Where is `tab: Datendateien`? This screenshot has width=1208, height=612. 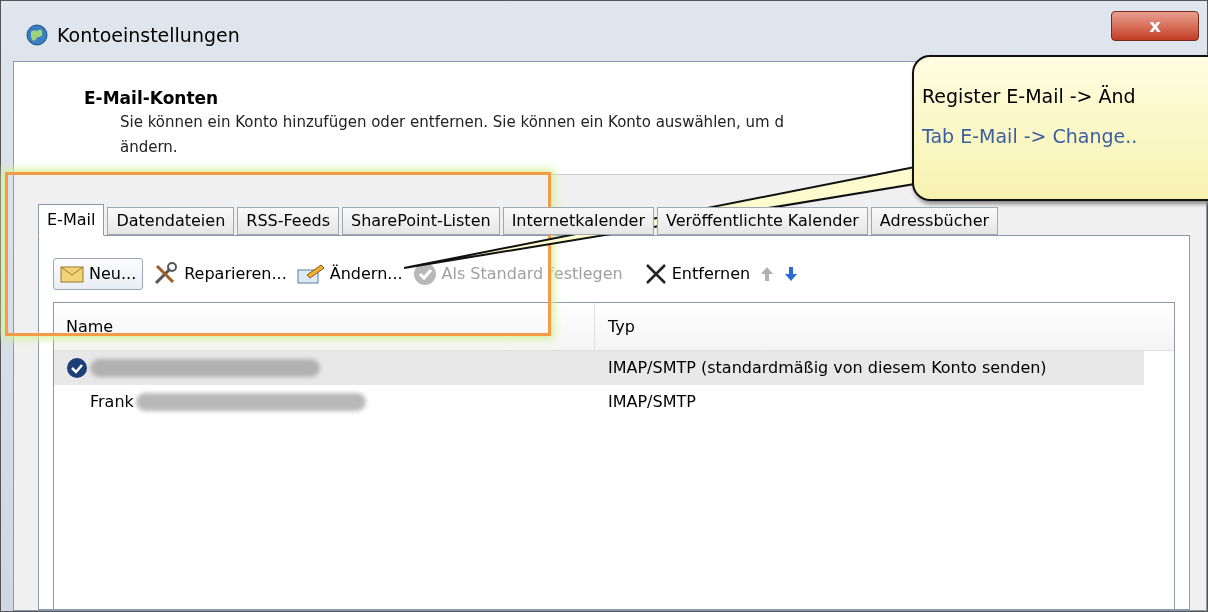
tab: Datendateien is located at coordinates (171, 221).